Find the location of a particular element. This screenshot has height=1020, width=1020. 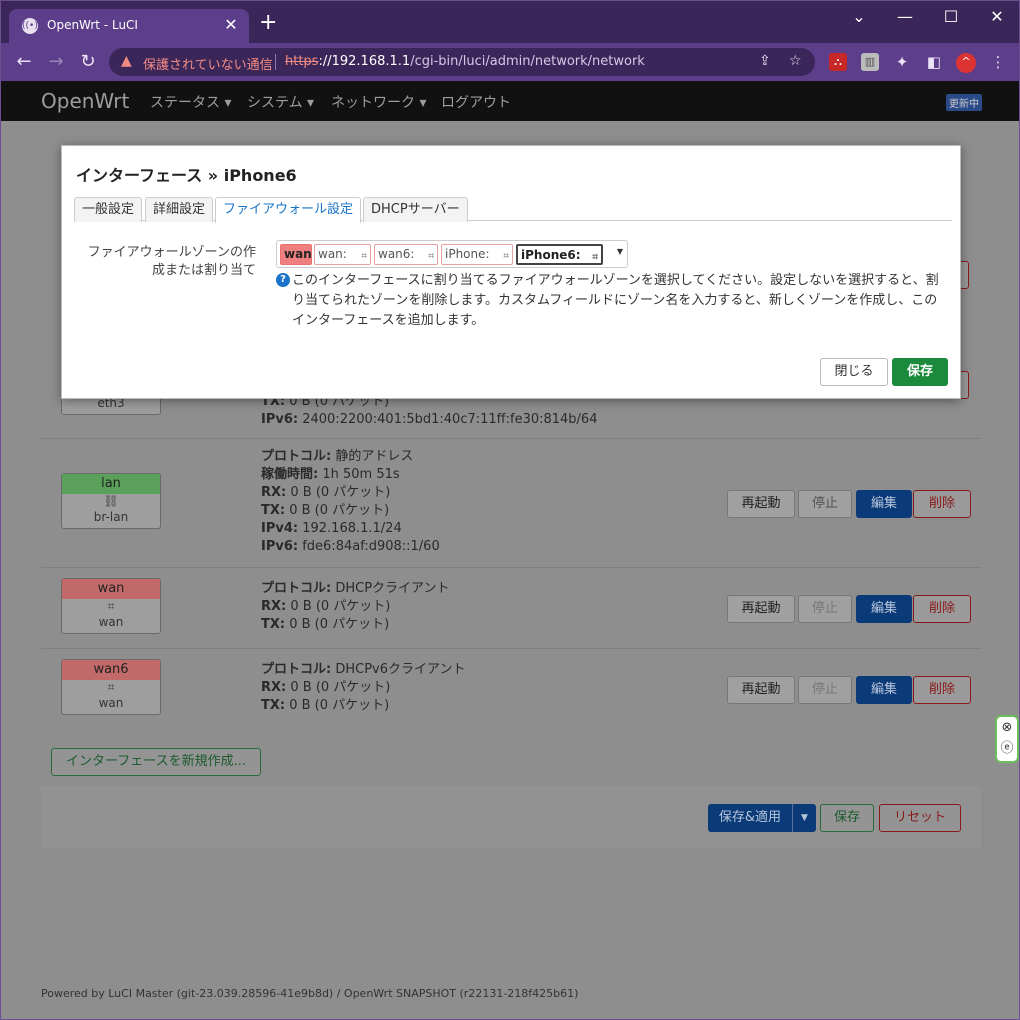

interface-badge-wan6: wan6 ⌗ wan is located at coordinates (111, 687).